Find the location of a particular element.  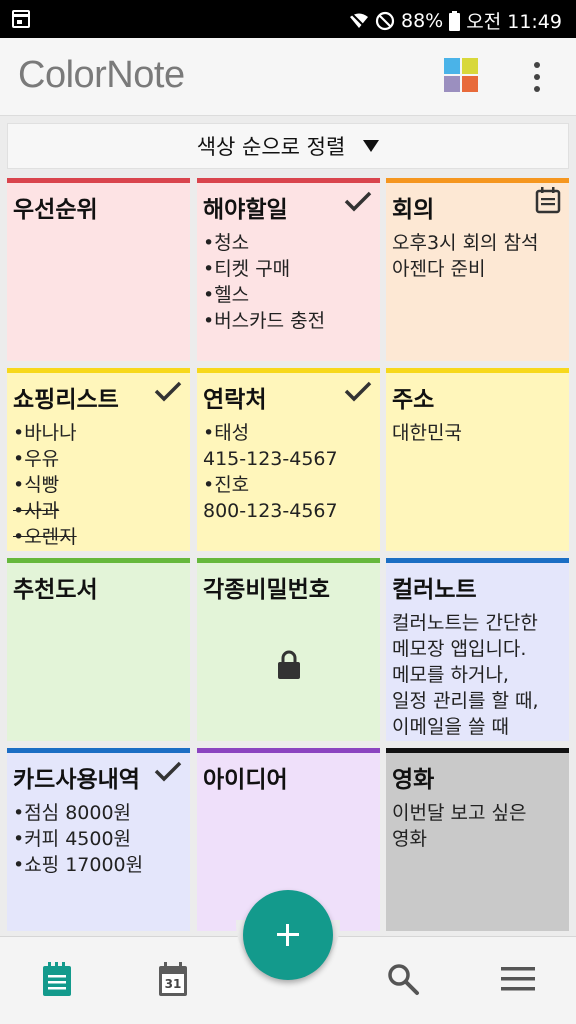

note-line: •우유 is located at coordinates (36, 459).